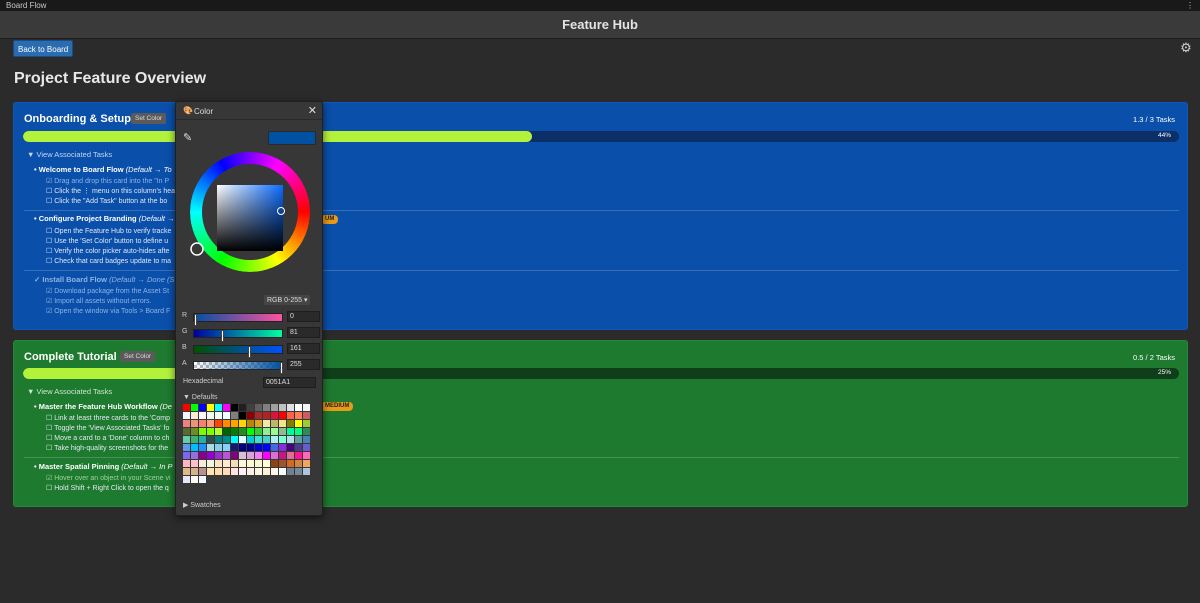 The width and height of the screenshot is (1200, 603). What do you see at coordinates (248, 444) in the screenshot?
I see `default-swatch-grid` at bounding box center [248, 444].